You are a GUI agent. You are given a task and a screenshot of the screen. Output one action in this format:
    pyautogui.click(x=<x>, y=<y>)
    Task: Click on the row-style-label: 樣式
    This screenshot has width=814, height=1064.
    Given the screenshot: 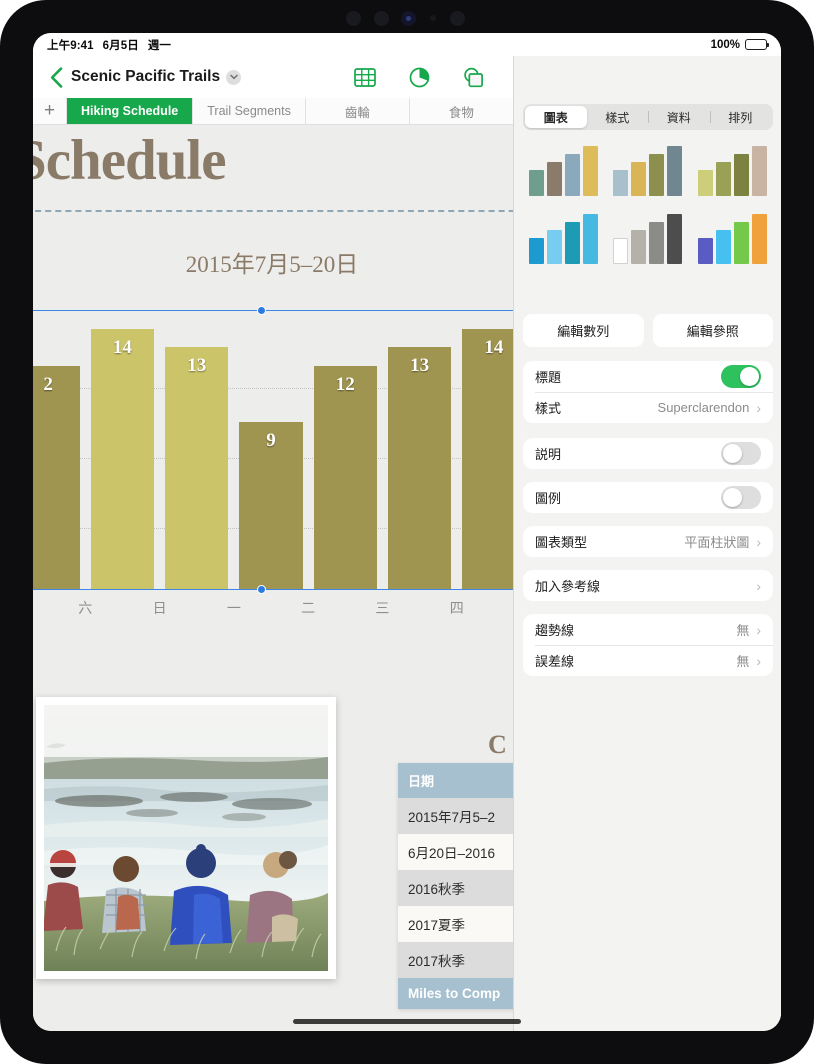 What is the action you would take?
    pyautogui.click(x=548, y=408)
    